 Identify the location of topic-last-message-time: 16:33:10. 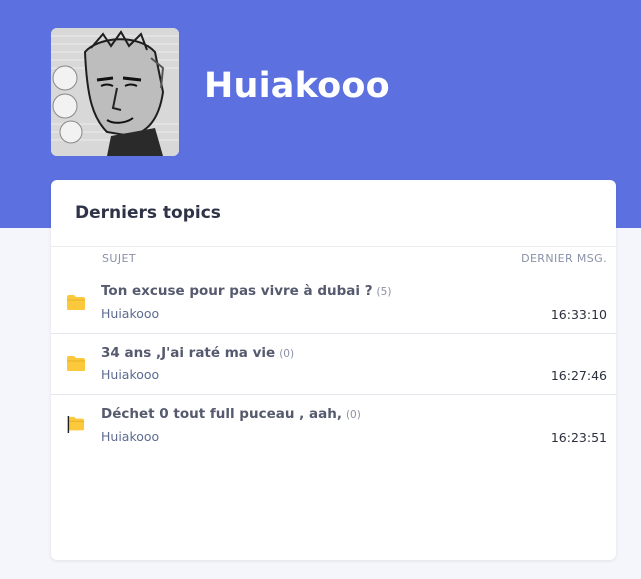
(579, 314).